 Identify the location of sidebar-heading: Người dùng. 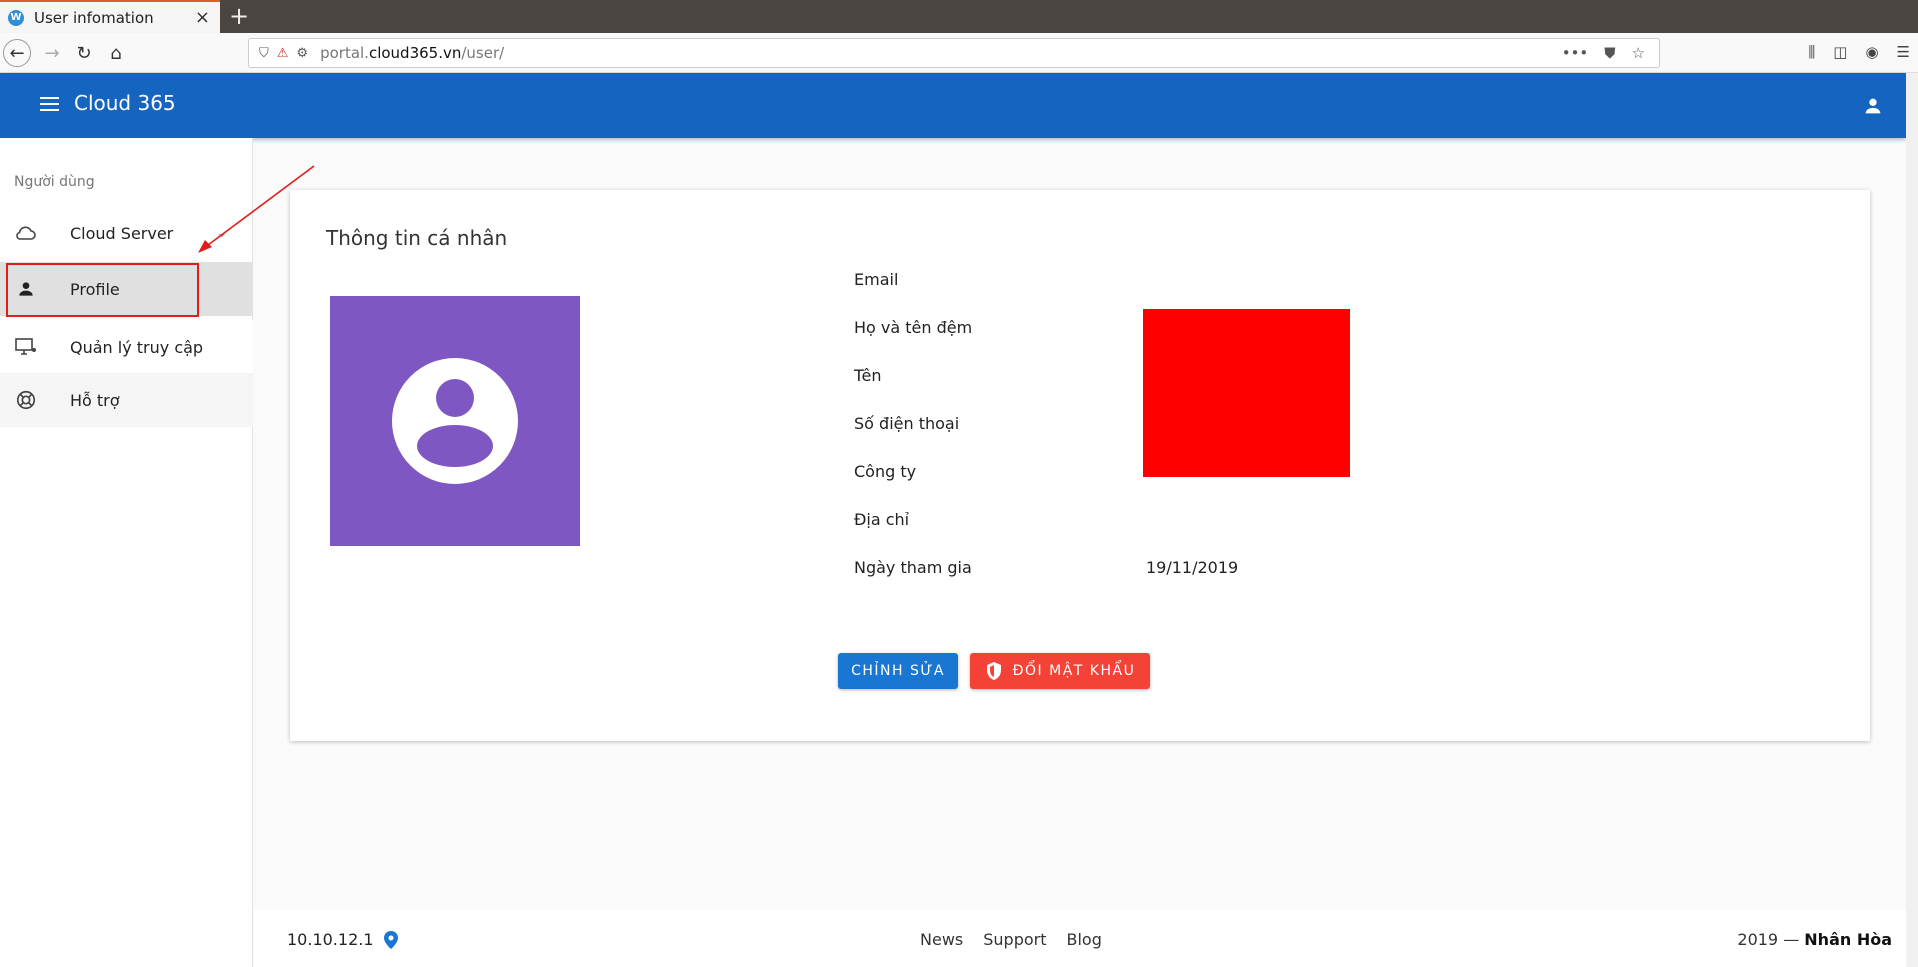
(54, 182).